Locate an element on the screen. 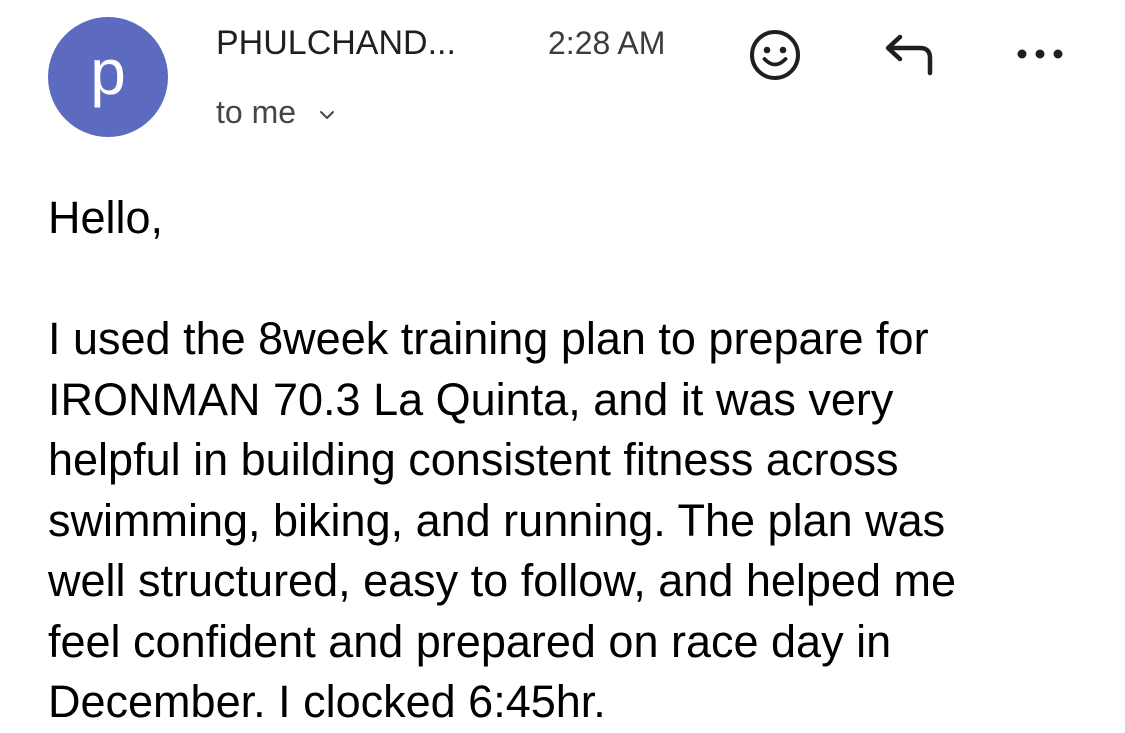 The height and width of the screenshot is (733, 1125). reply-button is located at coordinates (908, 56).